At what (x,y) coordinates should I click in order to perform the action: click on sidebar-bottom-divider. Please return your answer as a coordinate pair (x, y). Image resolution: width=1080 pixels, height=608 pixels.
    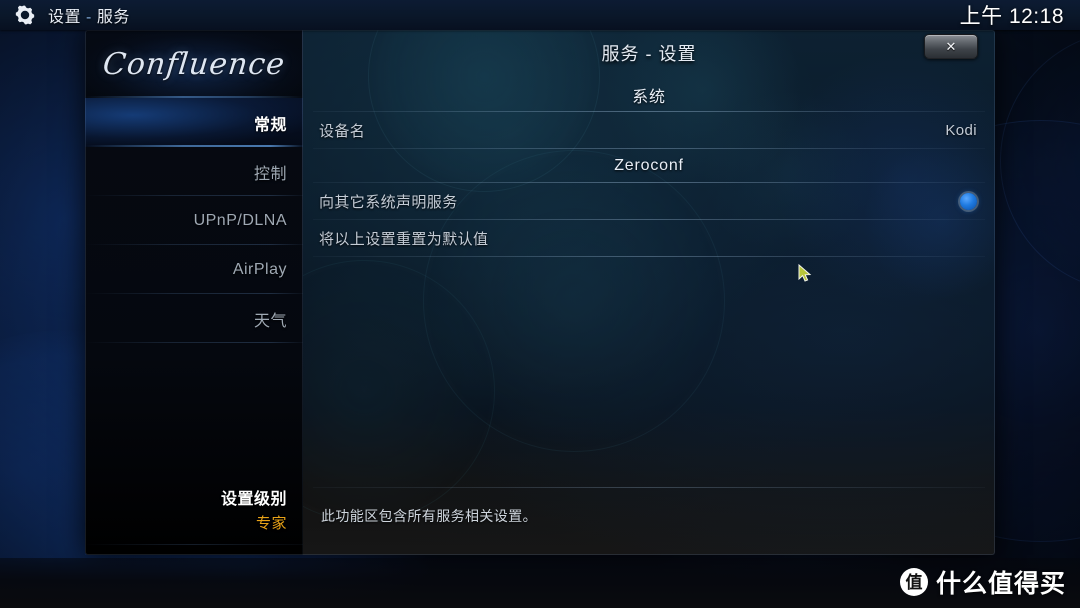
    Looking at the image, I should click on (194, 544).